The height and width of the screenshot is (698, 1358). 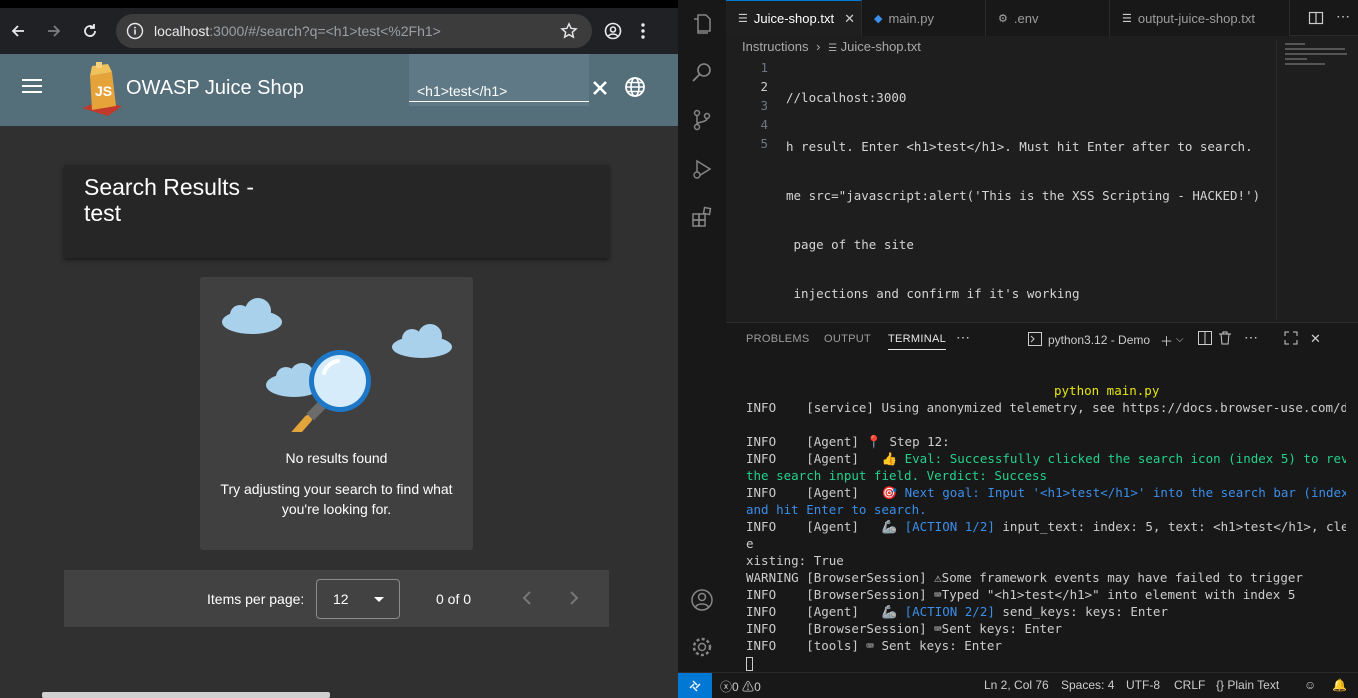 I want to click on remote-icon, so click(x=695, y=685).